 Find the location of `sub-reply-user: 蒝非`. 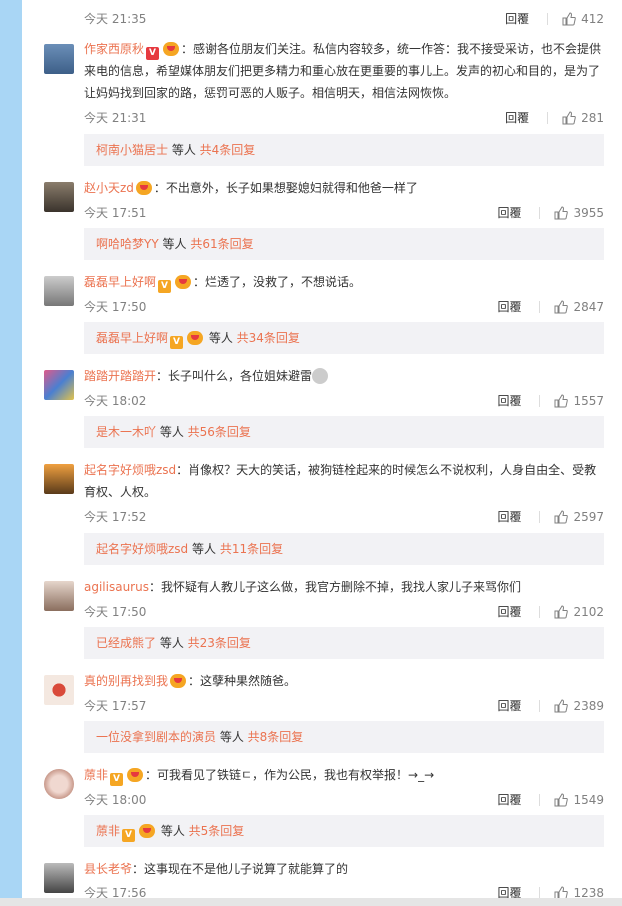

sub-reply-user: 蒝非 is located at coordinates (108, 831).